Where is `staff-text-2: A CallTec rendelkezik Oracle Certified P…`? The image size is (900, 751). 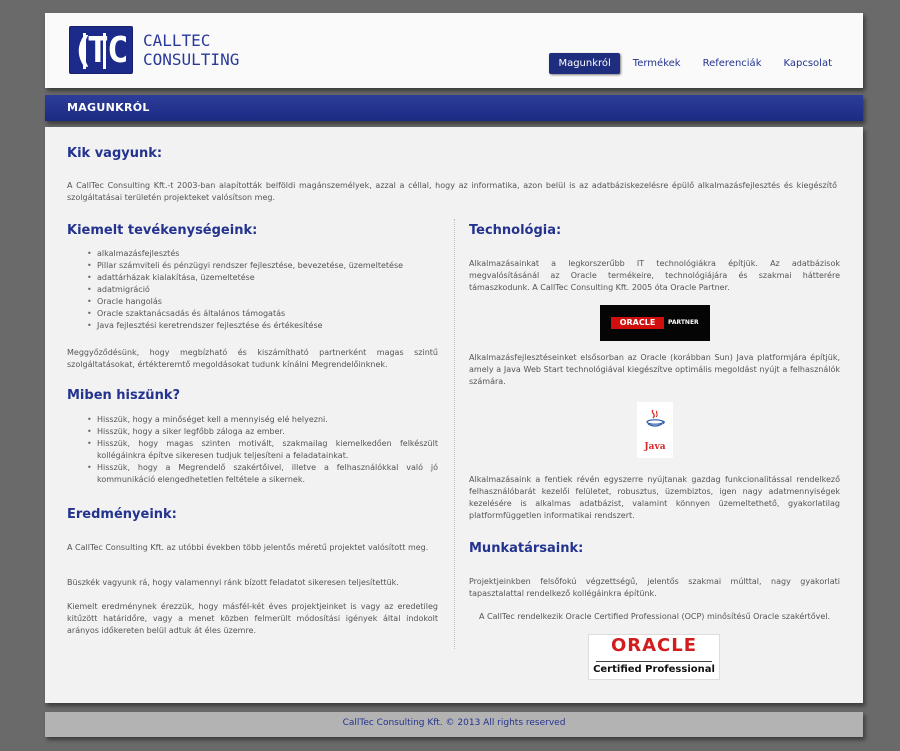
staff-text-2: A CallTec rendelkezik Oracle Certified P… is located at coordinates (654, 616).